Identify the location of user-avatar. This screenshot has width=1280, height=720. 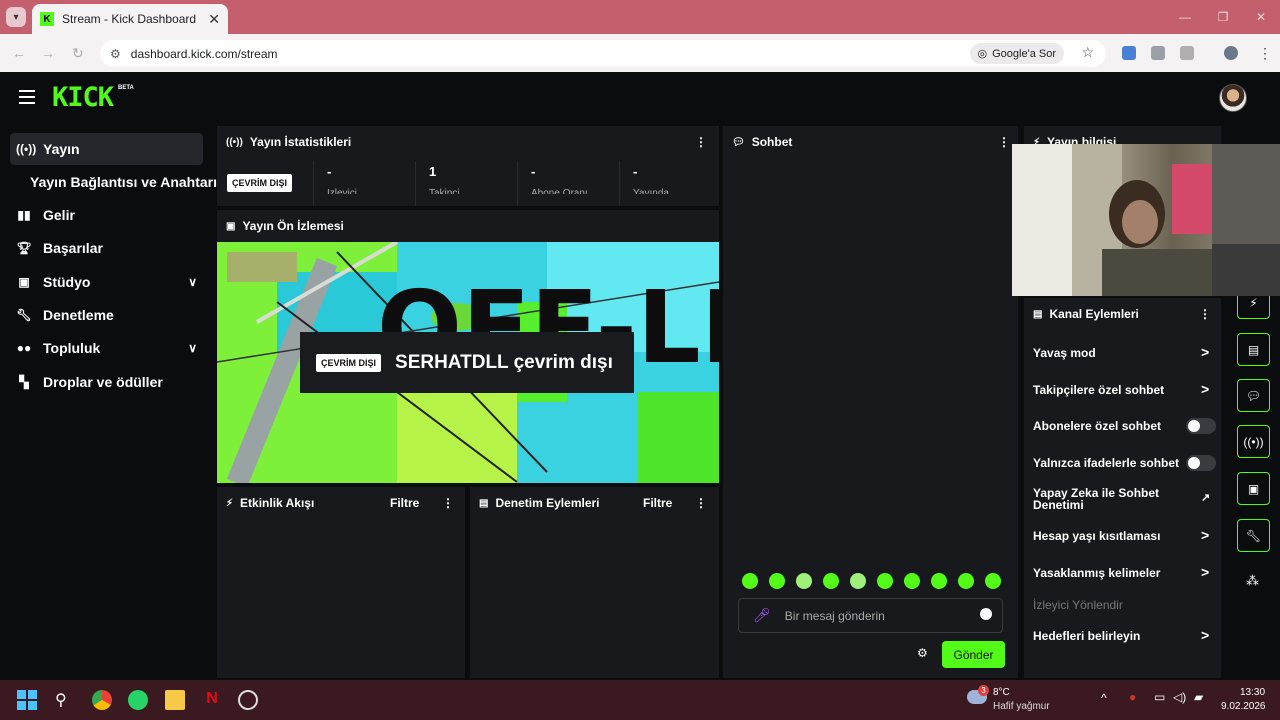
(1233, 98).